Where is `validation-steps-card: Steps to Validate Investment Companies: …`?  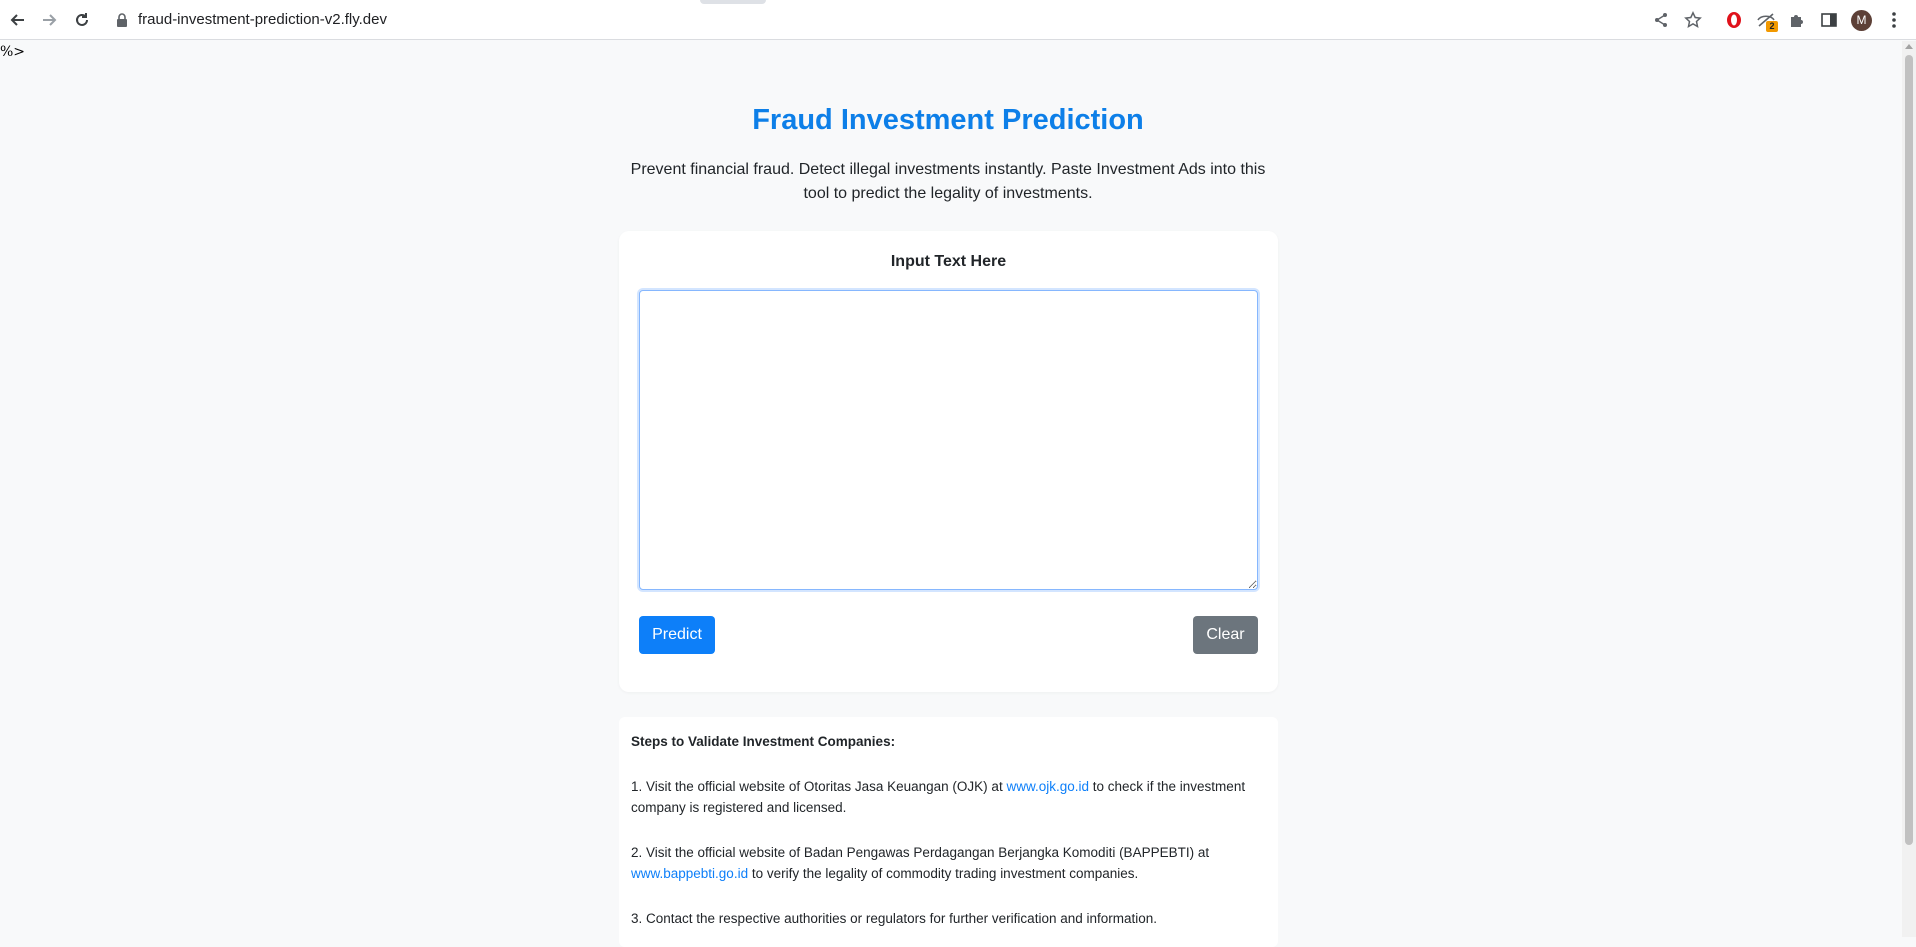
validation-steps-card: Steps to Validate Investment Companies: … is located at coordinates (948, 832).